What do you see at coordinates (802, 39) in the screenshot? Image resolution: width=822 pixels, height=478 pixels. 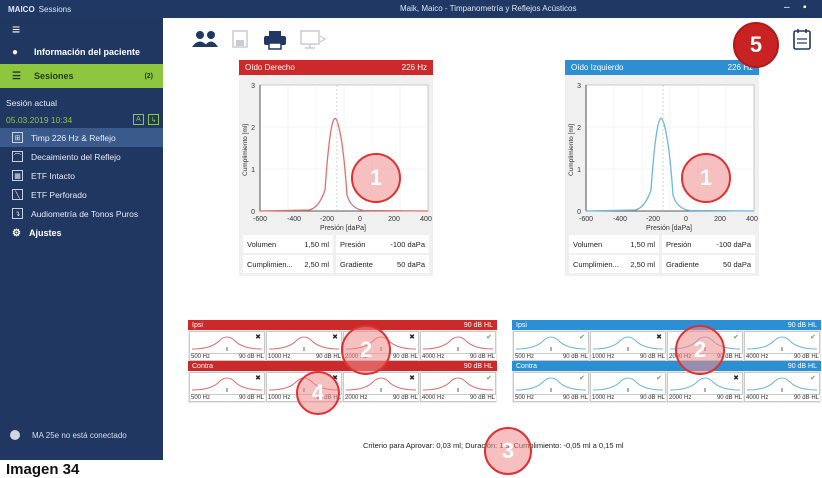 I see `calendar-icon` at bounding box center [802, 39].